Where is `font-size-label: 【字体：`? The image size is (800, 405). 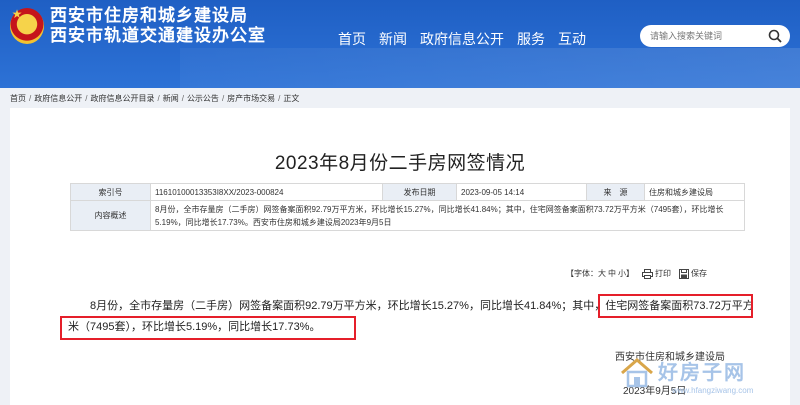
font-size-label: 【字体： is located at coordinates (582, 273).